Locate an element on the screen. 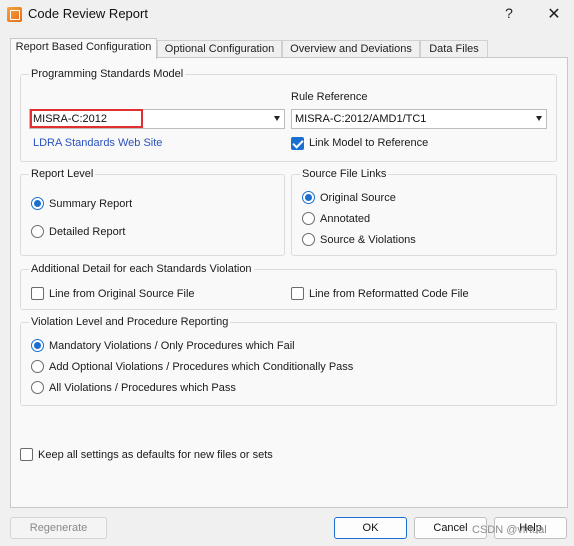 The width and height of the screenshot is (574, 546). summary-report-label: Summary Report is located at coordinates (91, 204).